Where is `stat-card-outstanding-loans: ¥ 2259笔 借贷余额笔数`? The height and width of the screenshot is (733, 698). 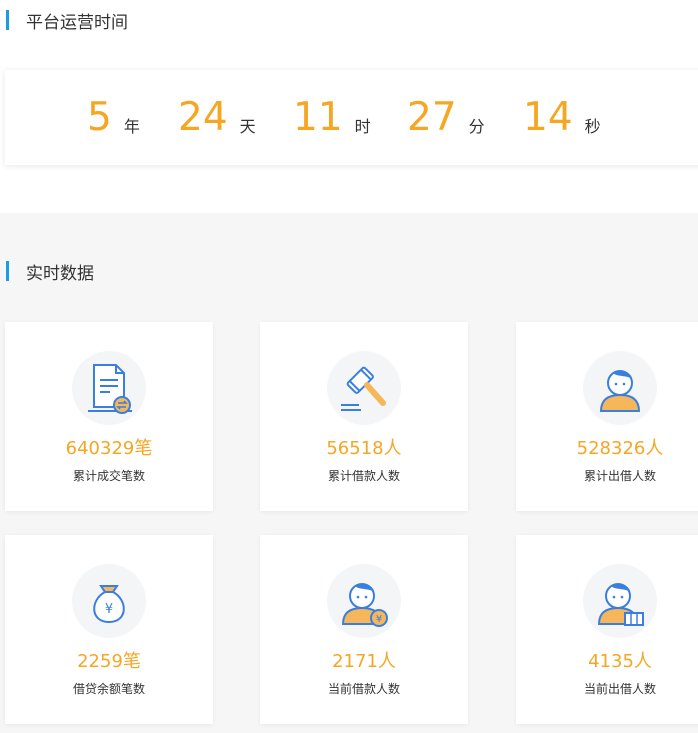
stat-card-outstanding-loans: ¥ 2259笔 借贷余额笔数 is located at coordinates (109, 629).